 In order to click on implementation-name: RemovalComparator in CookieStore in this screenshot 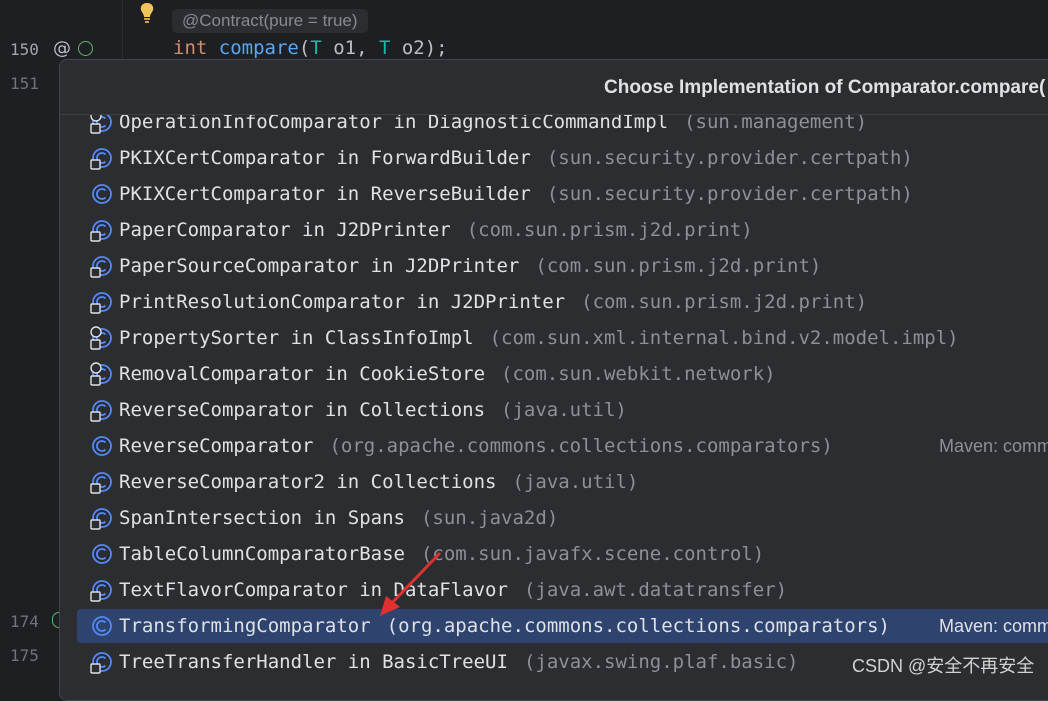, I will do `click(302, 374)`.